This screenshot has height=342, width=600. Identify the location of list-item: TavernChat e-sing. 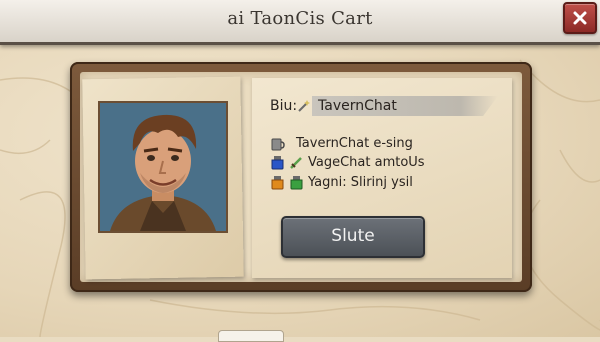
(341, 143).